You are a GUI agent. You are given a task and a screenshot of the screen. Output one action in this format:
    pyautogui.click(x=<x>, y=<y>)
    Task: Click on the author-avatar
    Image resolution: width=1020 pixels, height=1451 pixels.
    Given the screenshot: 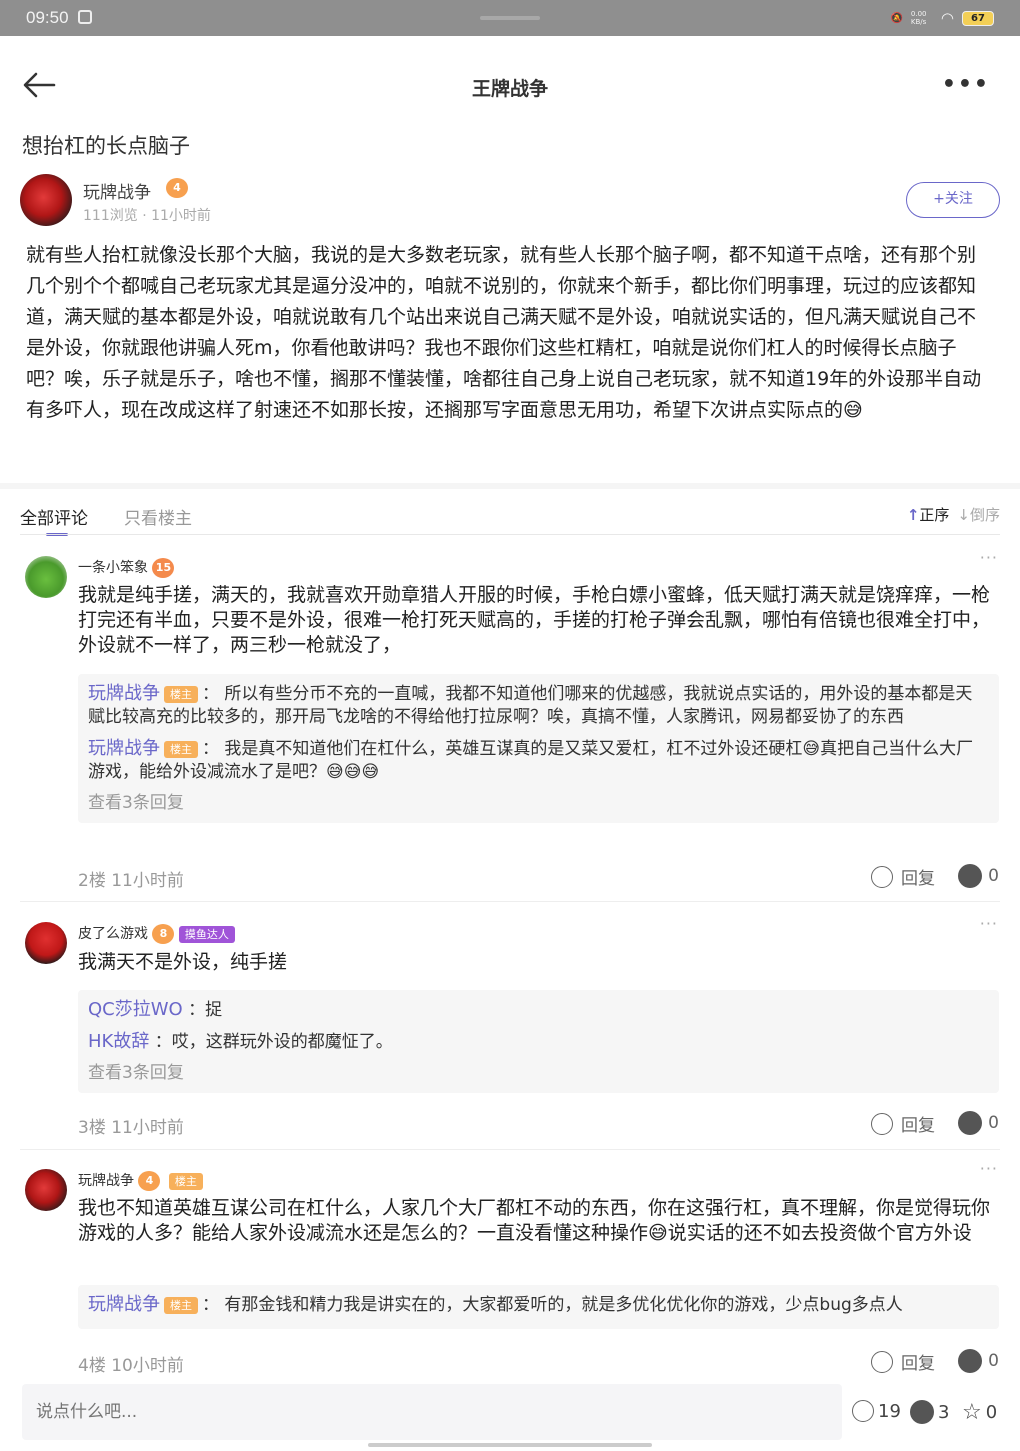 What is the action you would take?
    pyautogui.click(x=46, y=200)
    